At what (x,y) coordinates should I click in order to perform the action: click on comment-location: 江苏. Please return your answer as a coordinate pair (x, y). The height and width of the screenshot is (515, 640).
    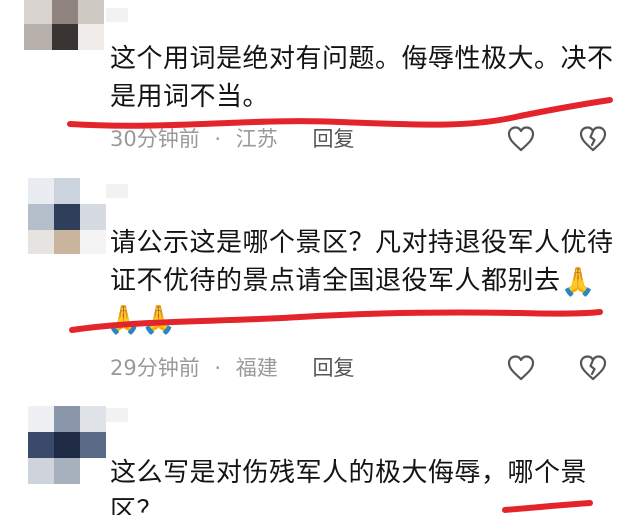
    Looking at the image, I should click on (256, 139).